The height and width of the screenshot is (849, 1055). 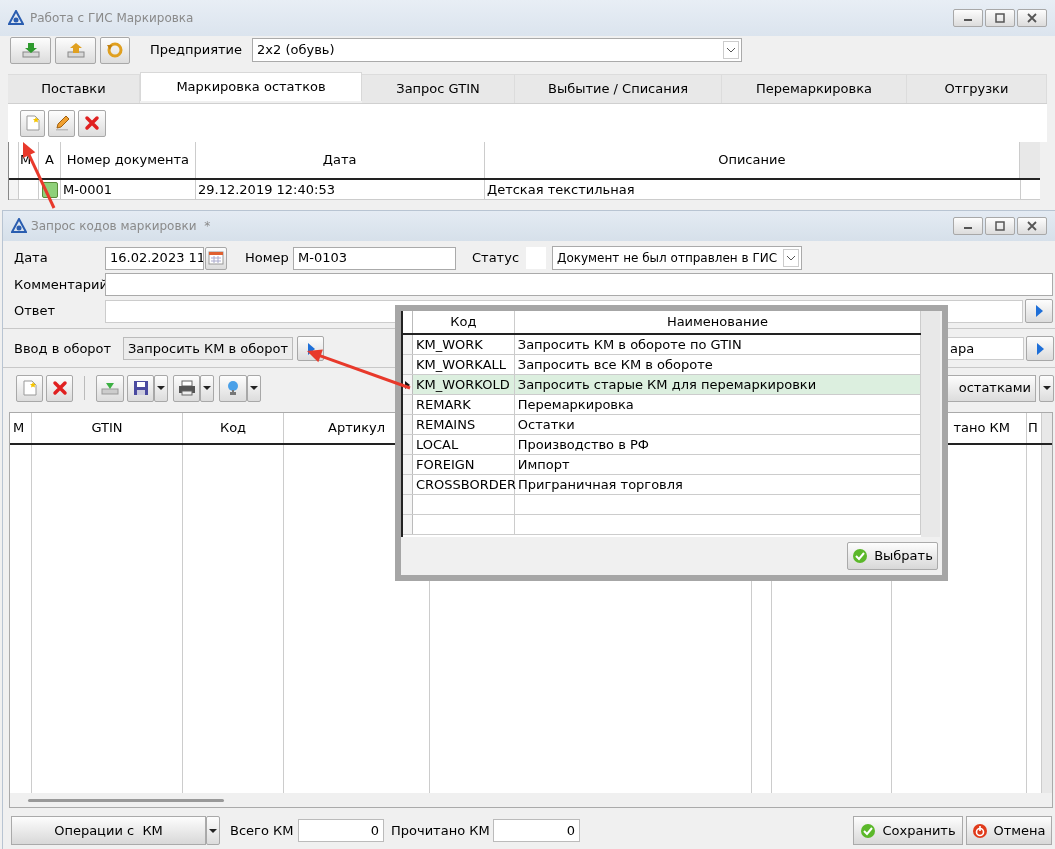 I want to click on field-label: Ввод в оборот, so click(x=63, y=348).